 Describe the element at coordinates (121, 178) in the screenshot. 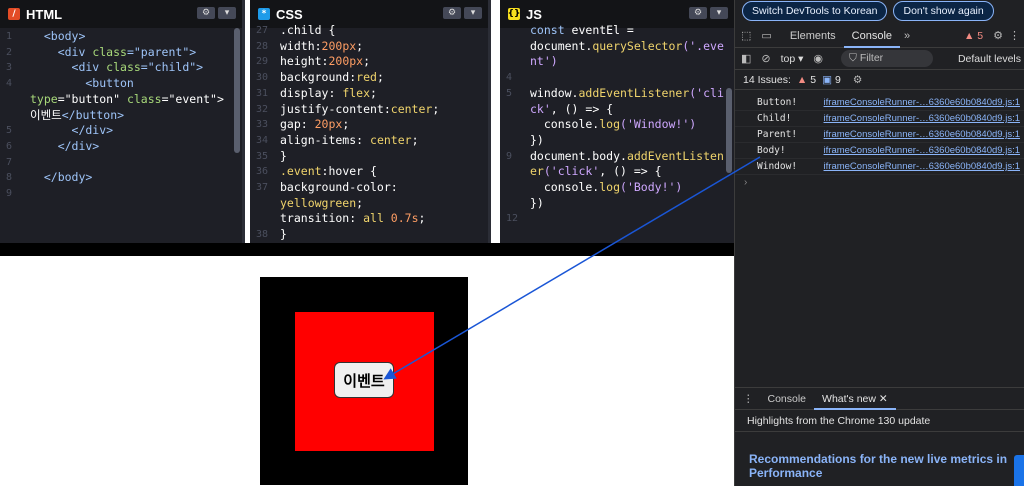

I see `code-line: 8 </body>` at that location.